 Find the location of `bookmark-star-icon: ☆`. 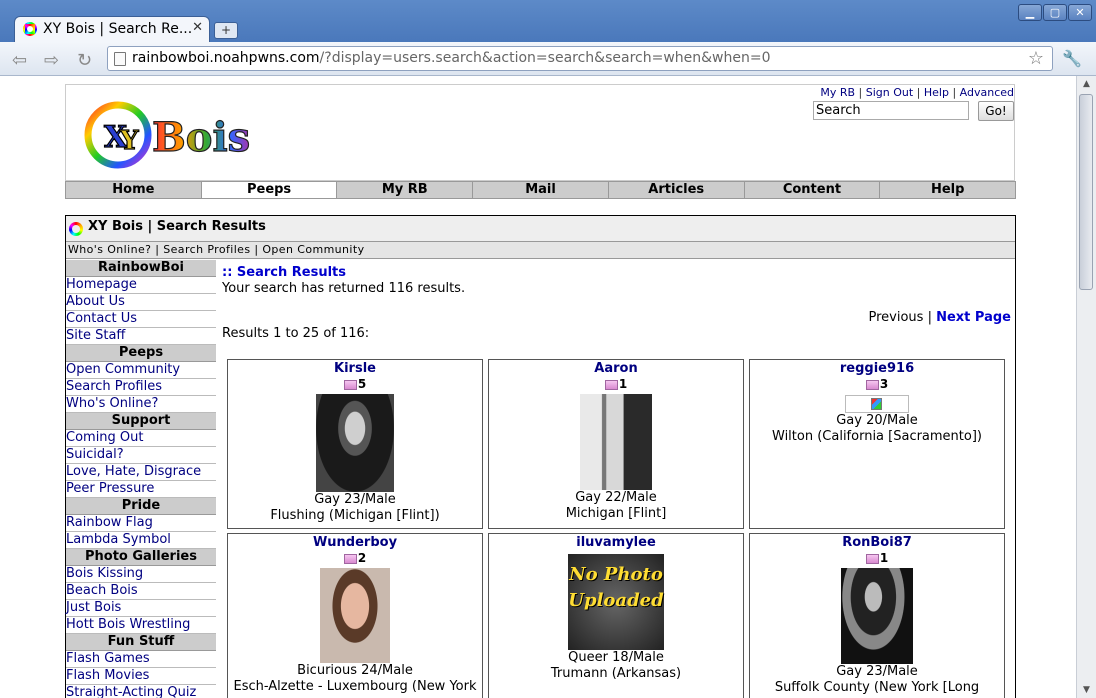

bookmark-star-icon: ☆ is located at coordinates (1036, 58).